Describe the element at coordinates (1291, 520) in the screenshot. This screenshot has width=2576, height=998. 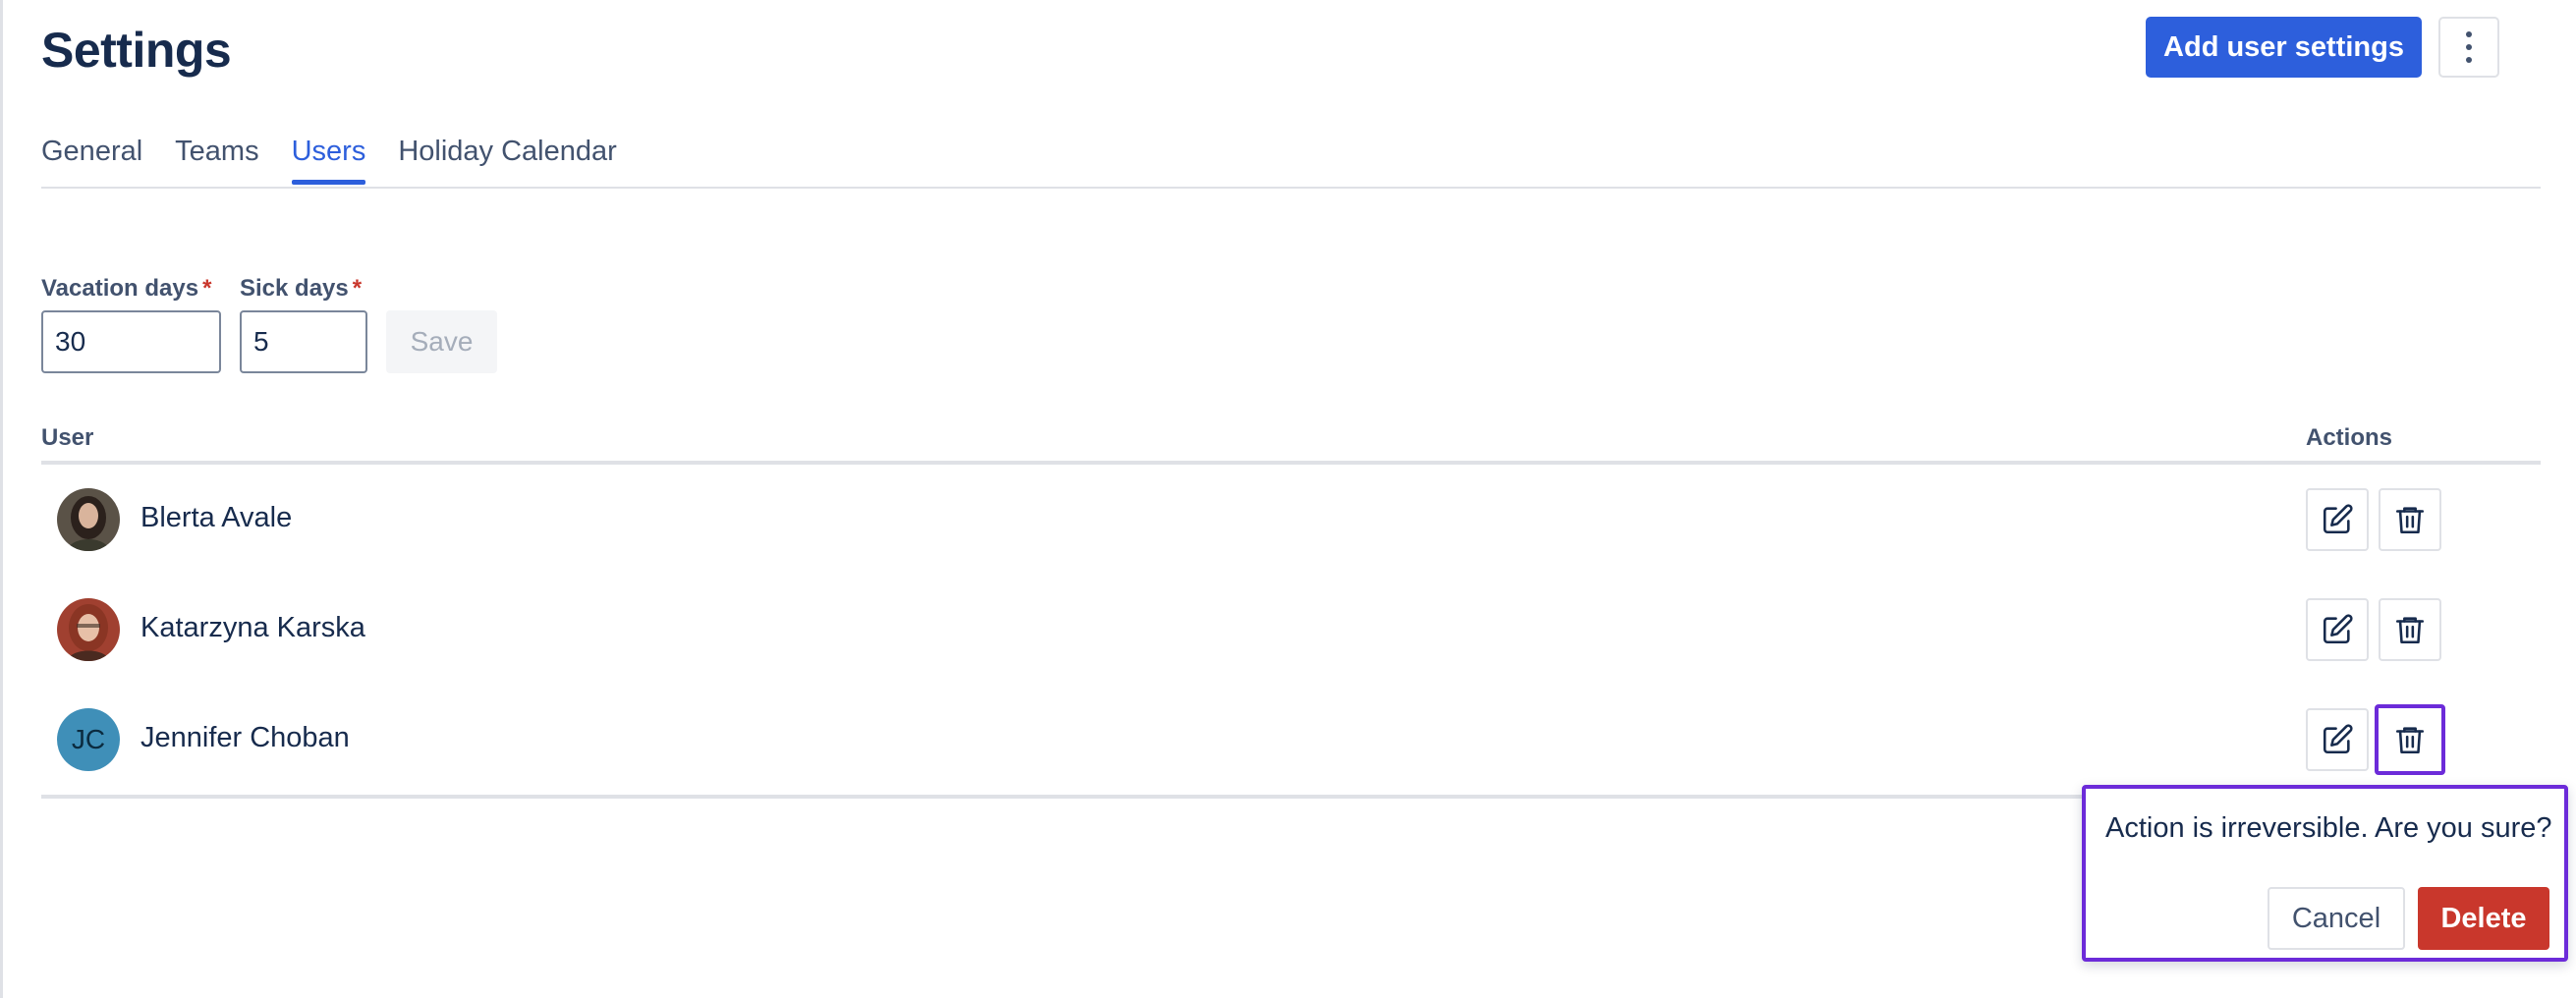
I see `table-row: Blerta Avale` at that location.